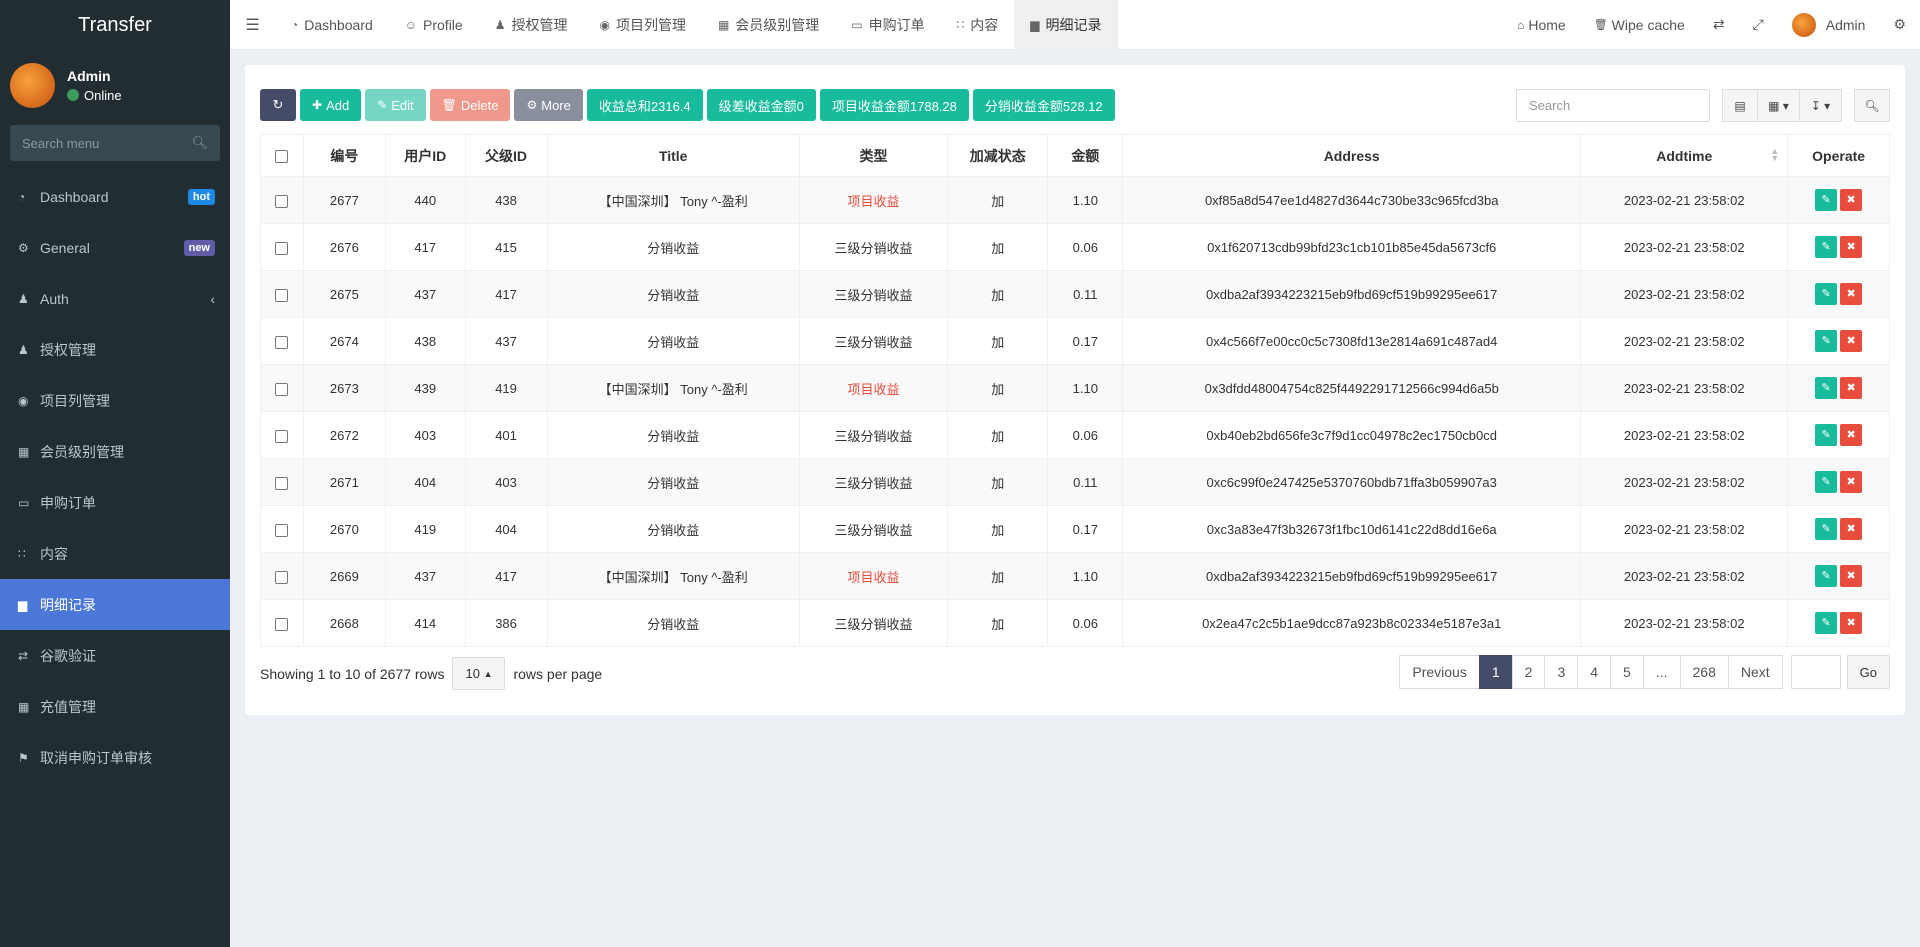 The height and width of the screenshot is (947, 1920). I want to click on admin-menu: Admin, so click(1829, 25).